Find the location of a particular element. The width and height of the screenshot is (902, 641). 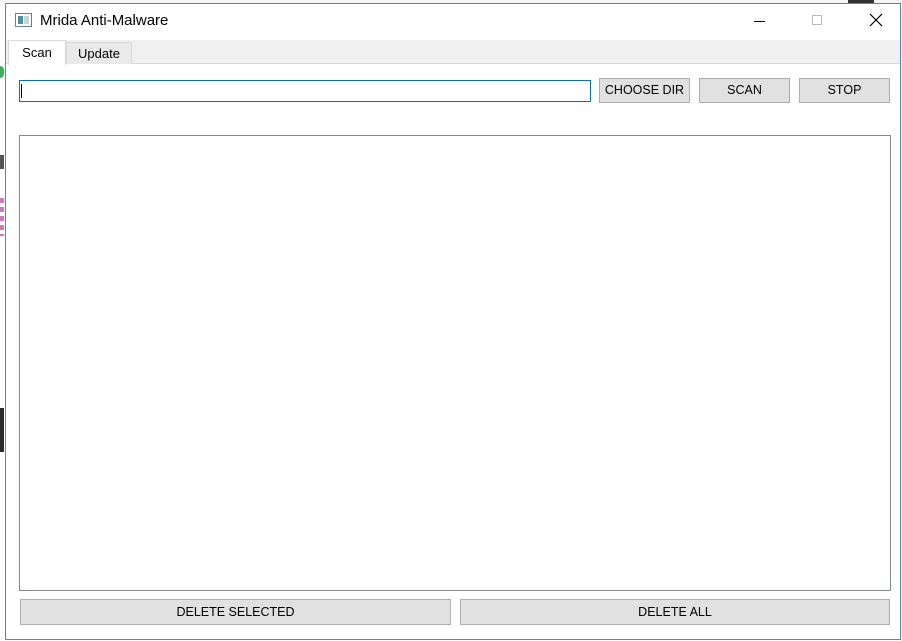

minimize-icon is located at coordinates (759, 21).